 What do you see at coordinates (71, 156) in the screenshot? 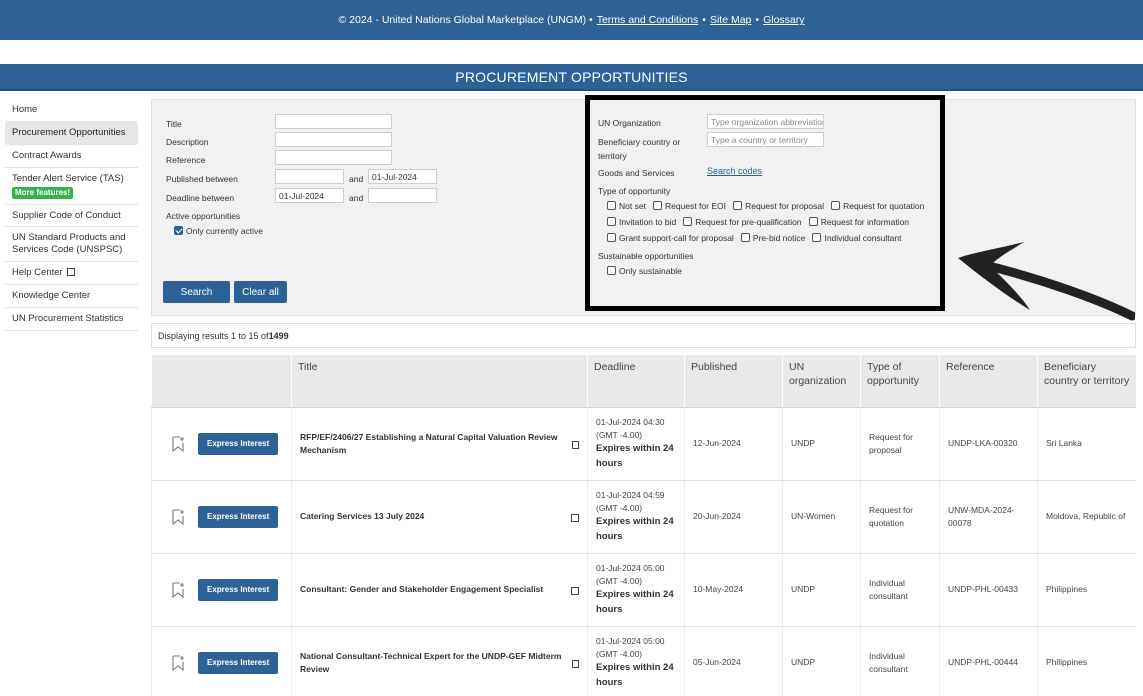
I see `sidebar-item-contract-awards: Contract Awards` at bounding box center [71, 156].